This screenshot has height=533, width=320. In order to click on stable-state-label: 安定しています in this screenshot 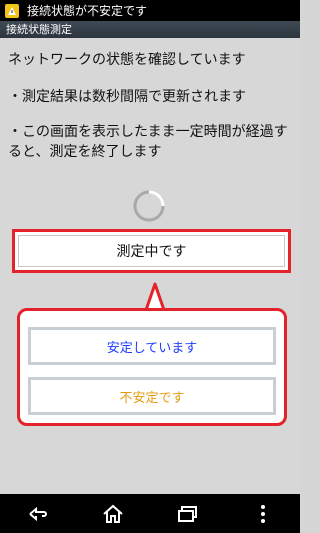, I will do `click(152, 346)`.